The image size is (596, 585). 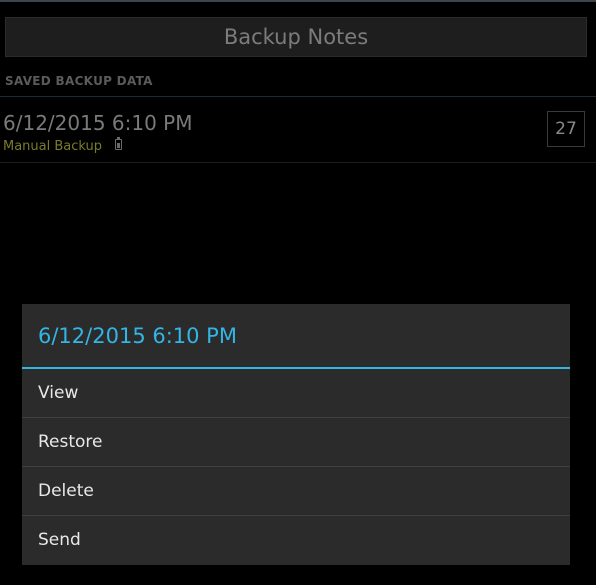 What do you see at coordinates (53, 146) in the screenshot?
I see `backup-type-label: Manual Backup` at bounding box center [53, 146].